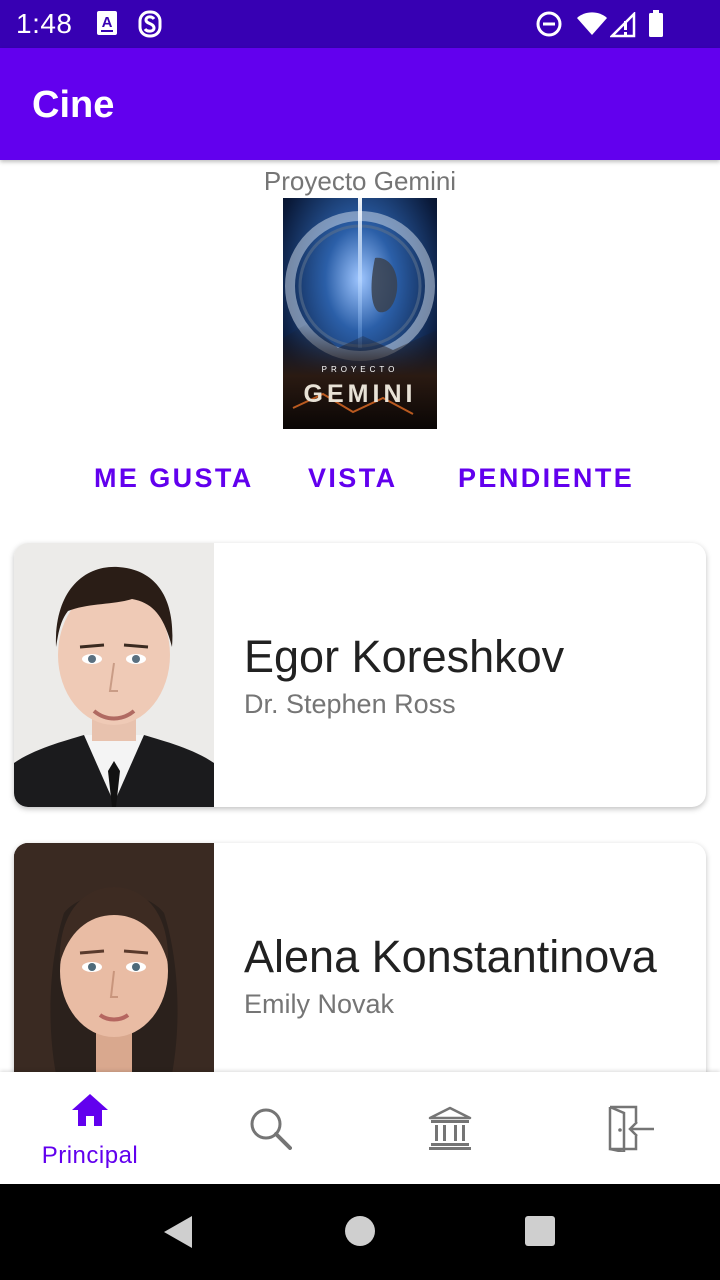 The height and width of the screenshot is (1280, 720). I want to click on s-notification-icon, so click(150, 26).